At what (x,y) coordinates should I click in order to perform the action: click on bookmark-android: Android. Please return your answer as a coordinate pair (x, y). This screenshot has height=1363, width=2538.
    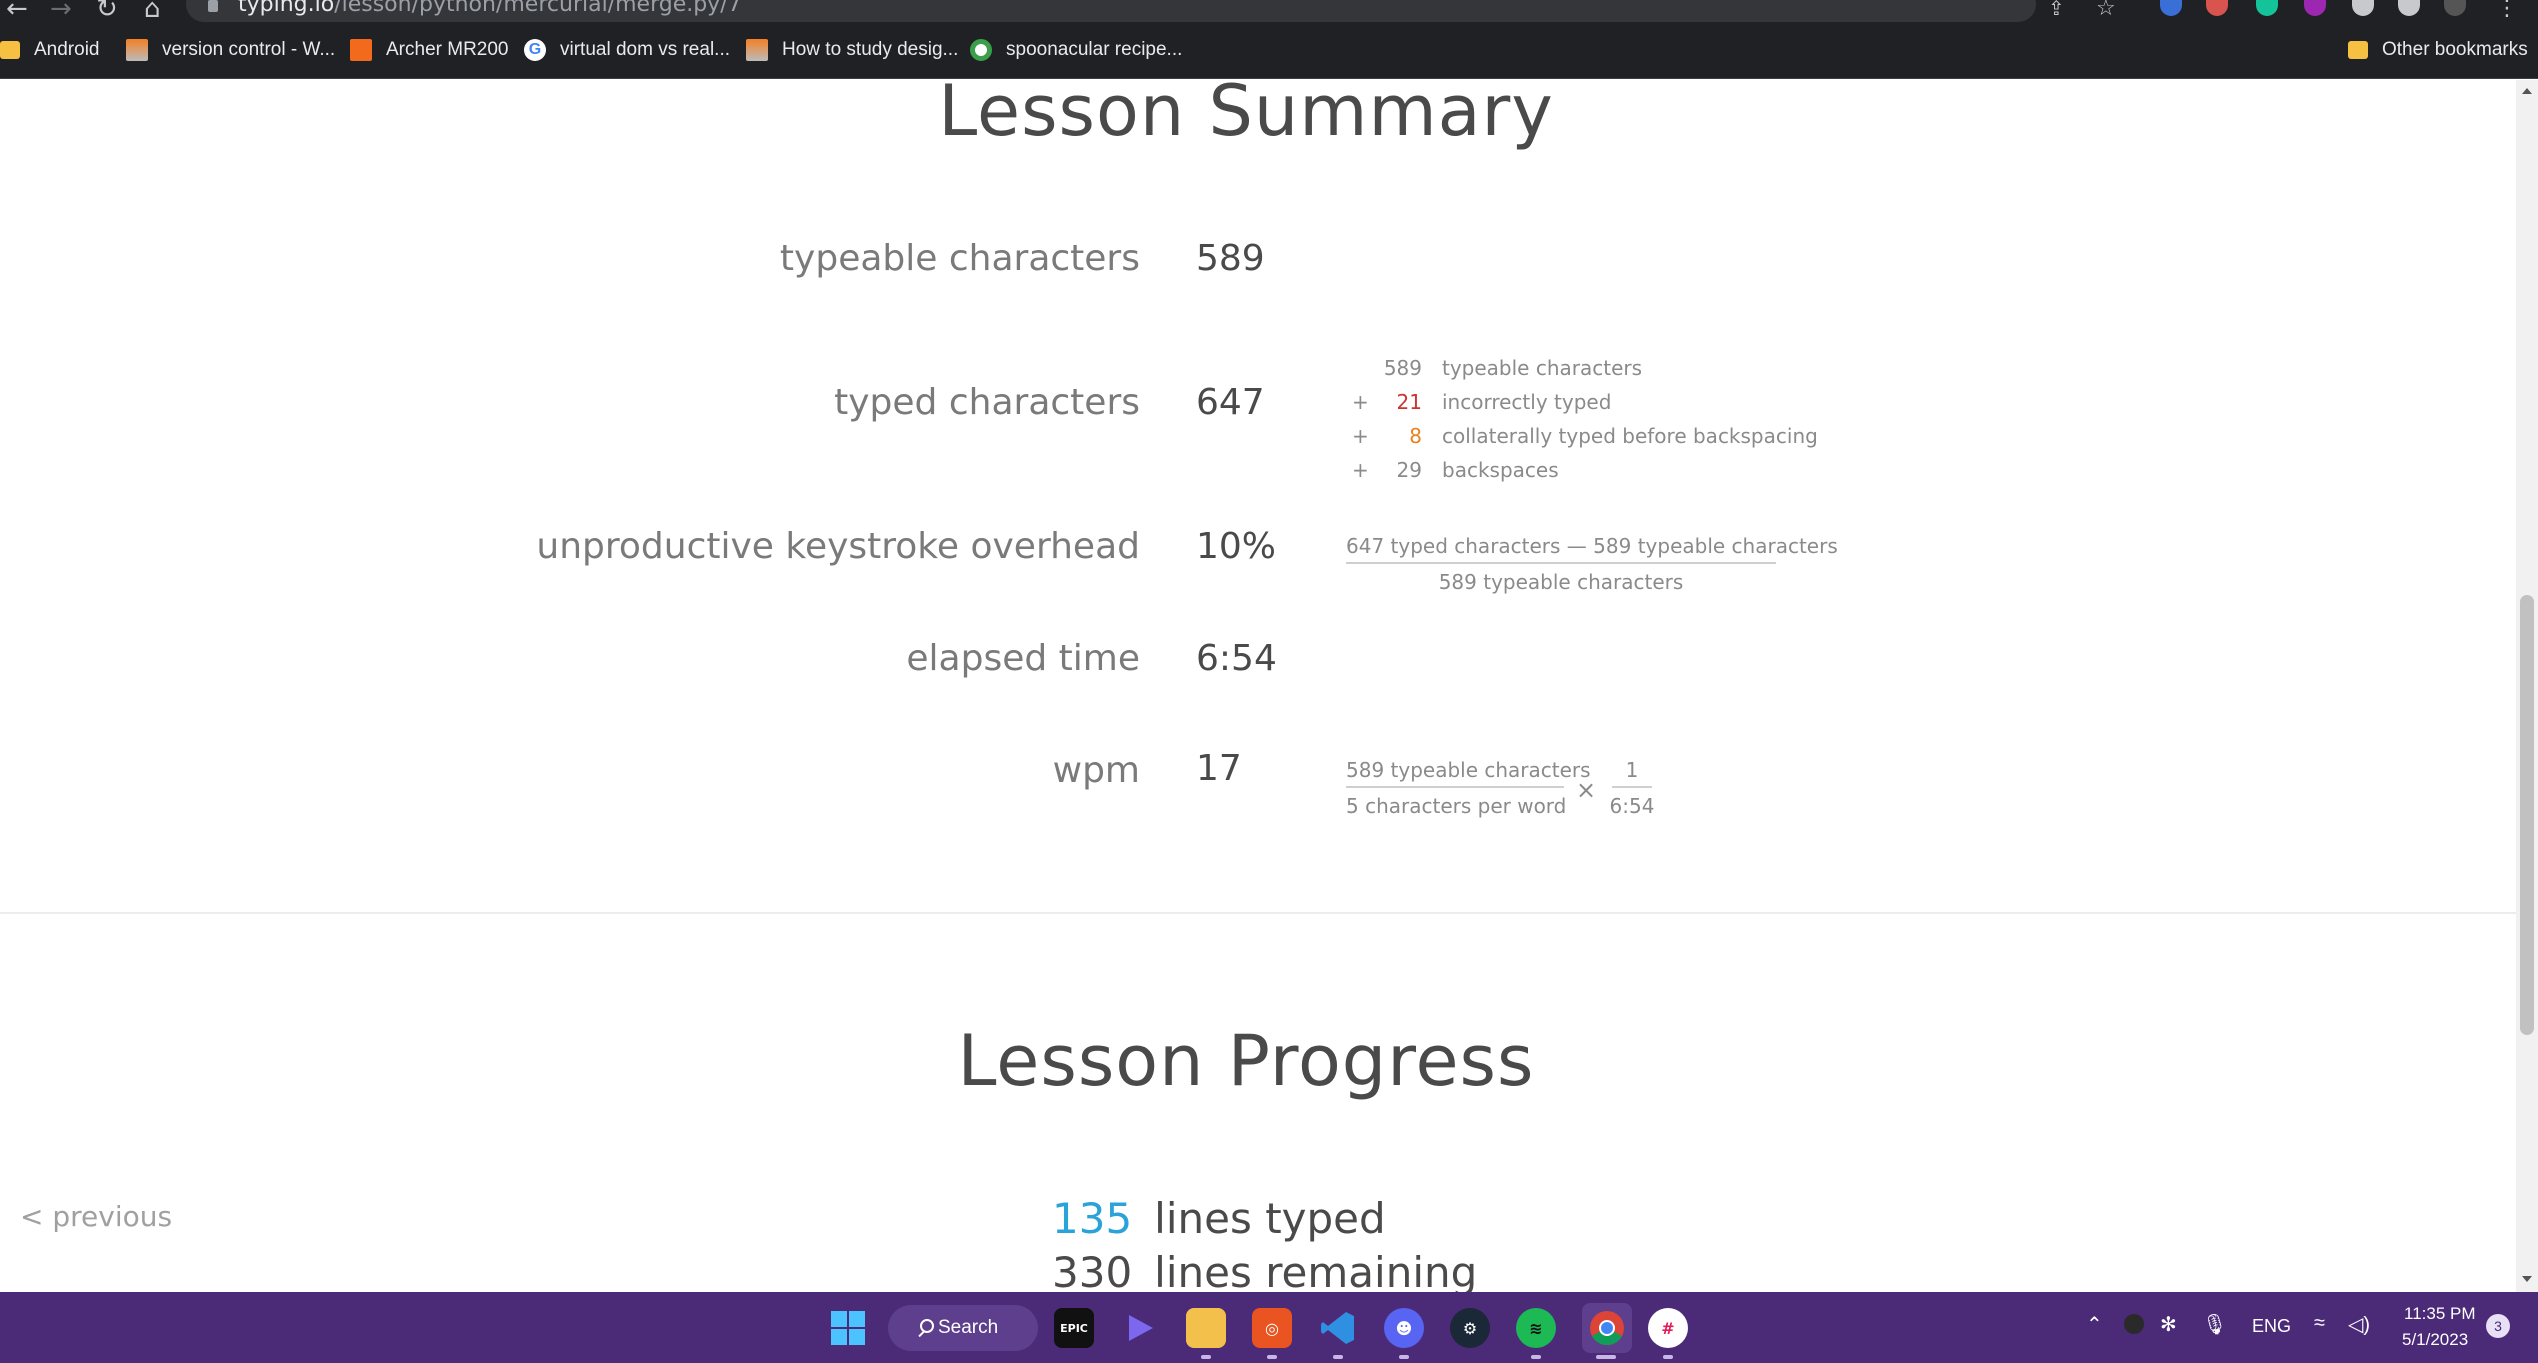
    Looking at the image, I should click on (50, 50).